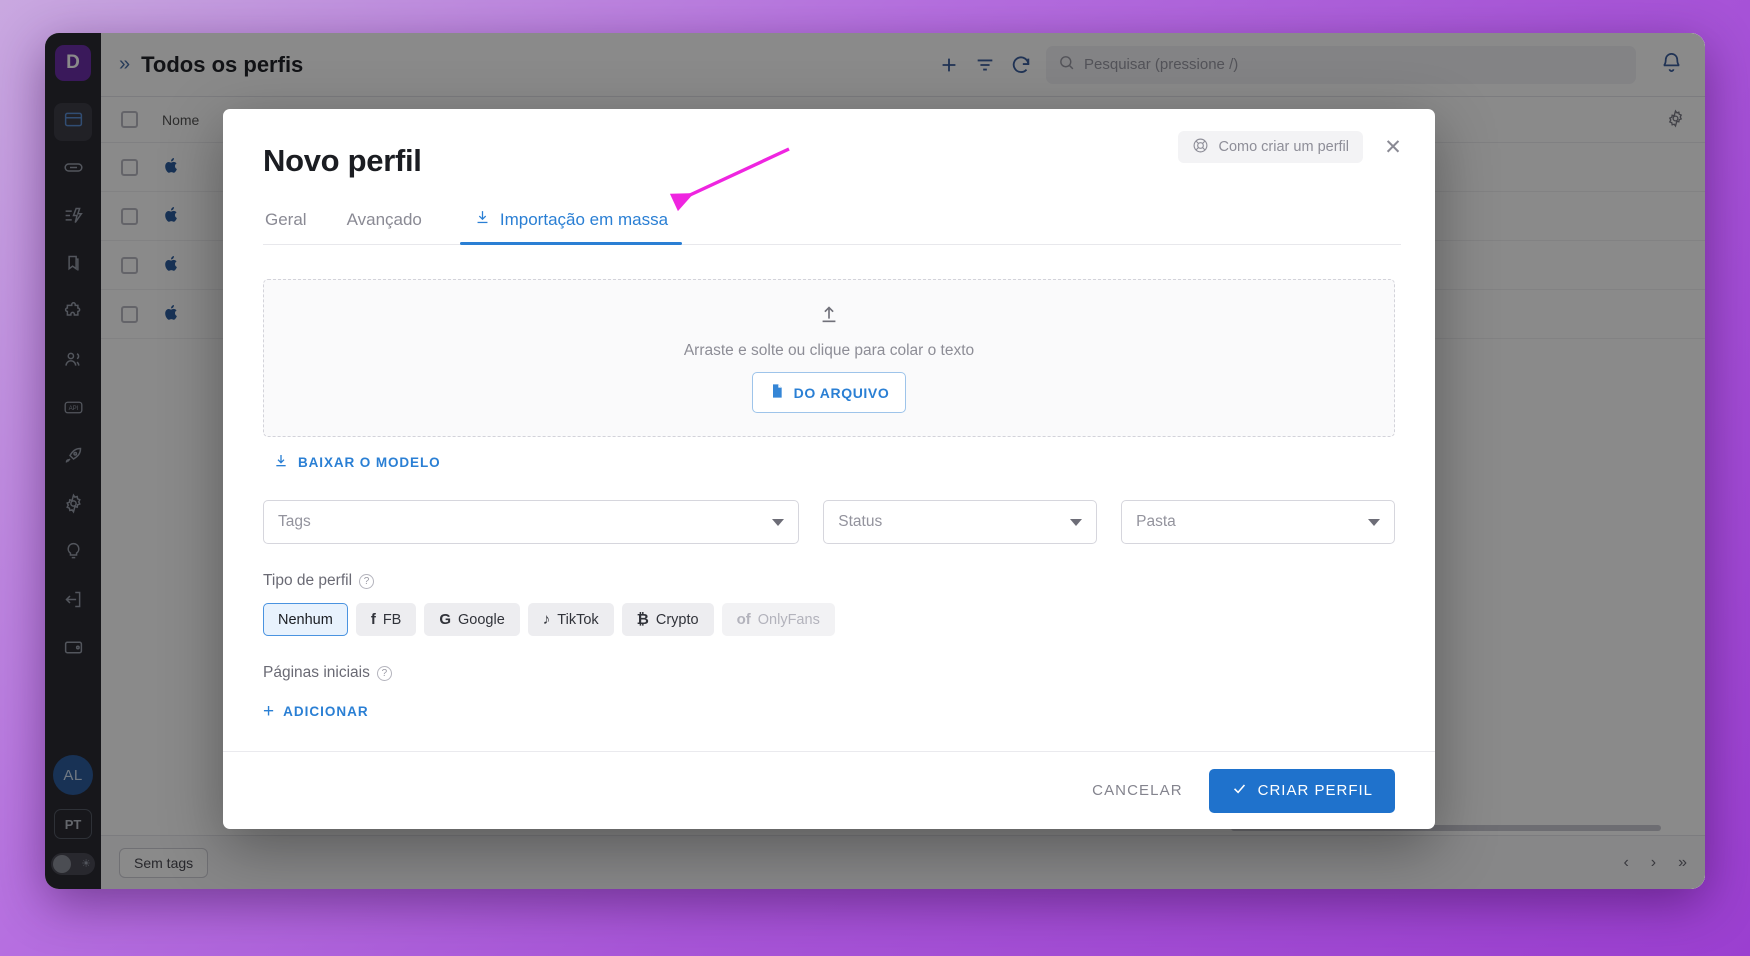  Describe the element at coordinates (584, 219) in the screenshot. I see `tab-importacao-label: Importação em massa` at that location.